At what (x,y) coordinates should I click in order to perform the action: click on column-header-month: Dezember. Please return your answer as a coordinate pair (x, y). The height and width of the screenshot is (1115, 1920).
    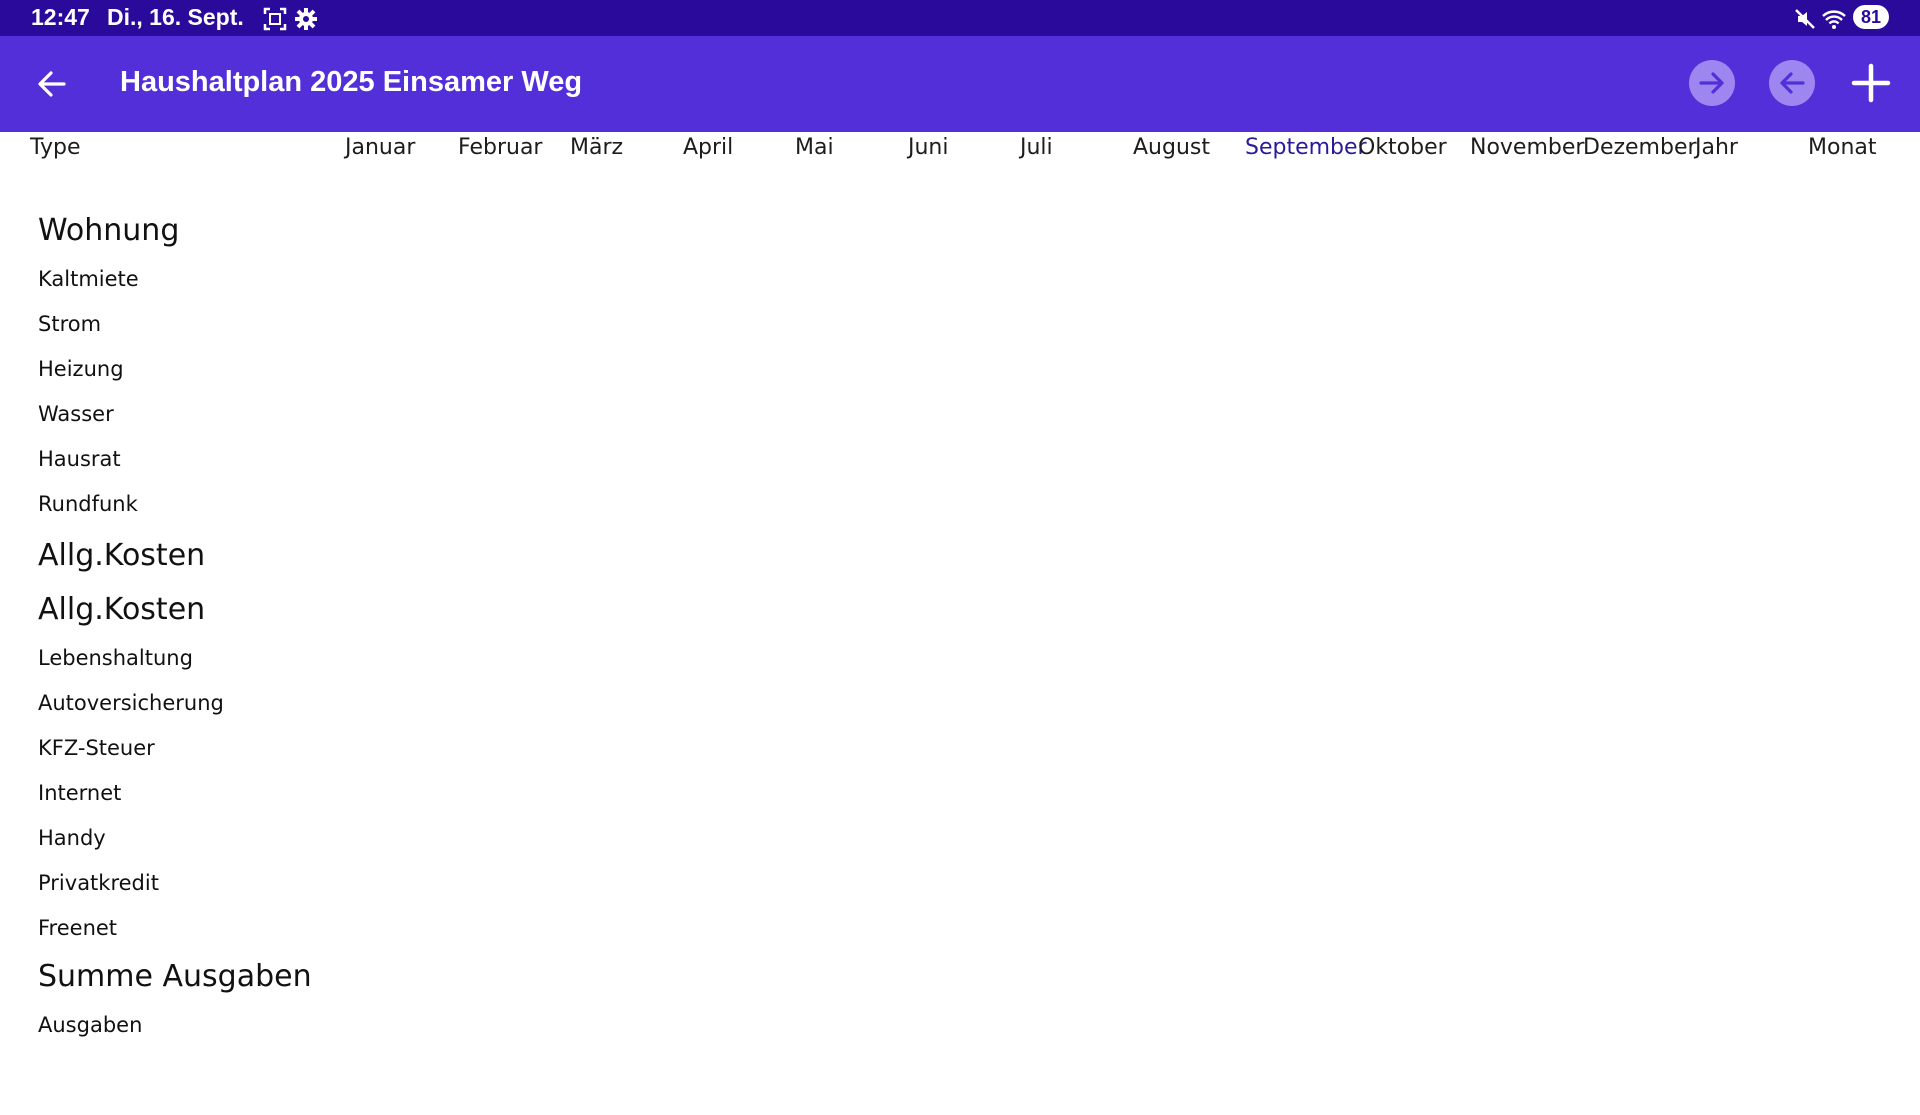
    Looking at the image, I should click on (1640, 147).